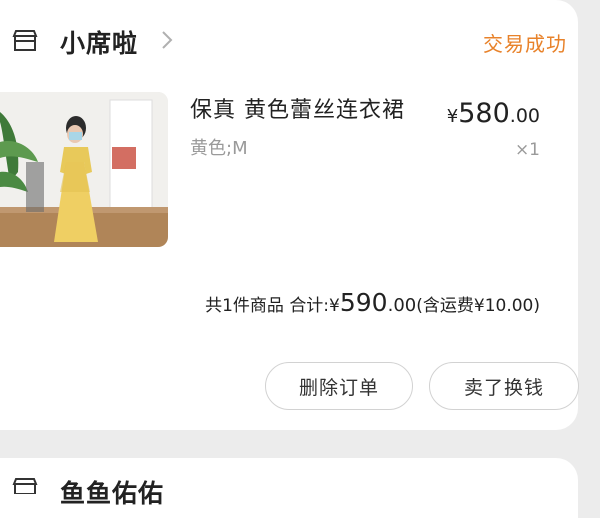 The height and width of the screenshot is (518, 600). I want to click on order-summary: 共1件商品 合计:¥590.00(含运费¥10.00), so click(372, 302).